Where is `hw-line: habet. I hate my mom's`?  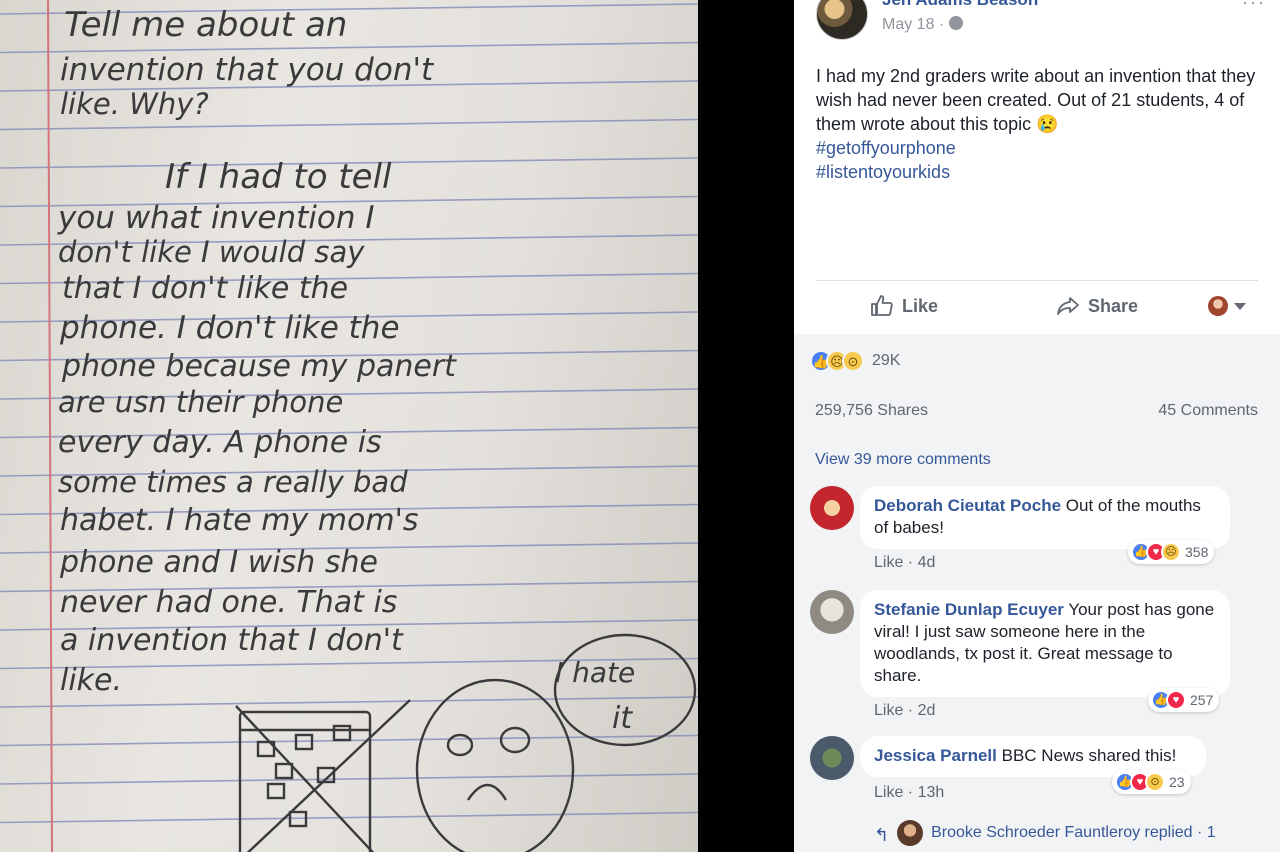
hw-line: habet. I hate my mom's is located at coordinates (239, 520).